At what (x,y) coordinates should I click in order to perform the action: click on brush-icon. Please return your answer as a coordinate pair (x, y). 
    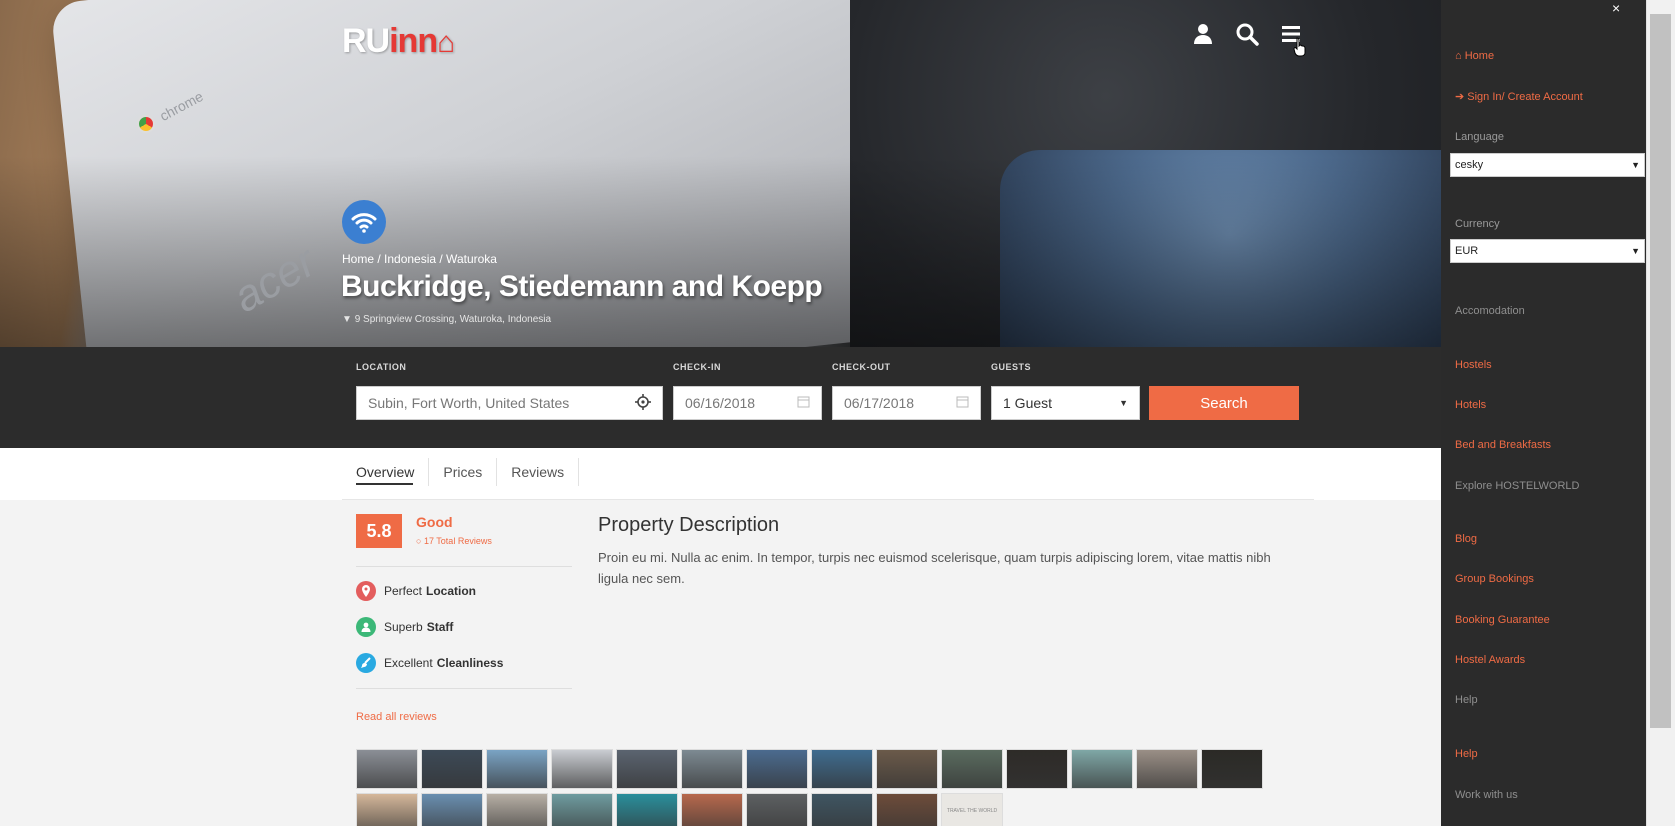
    Looking at the image, I should click on (366, 663).